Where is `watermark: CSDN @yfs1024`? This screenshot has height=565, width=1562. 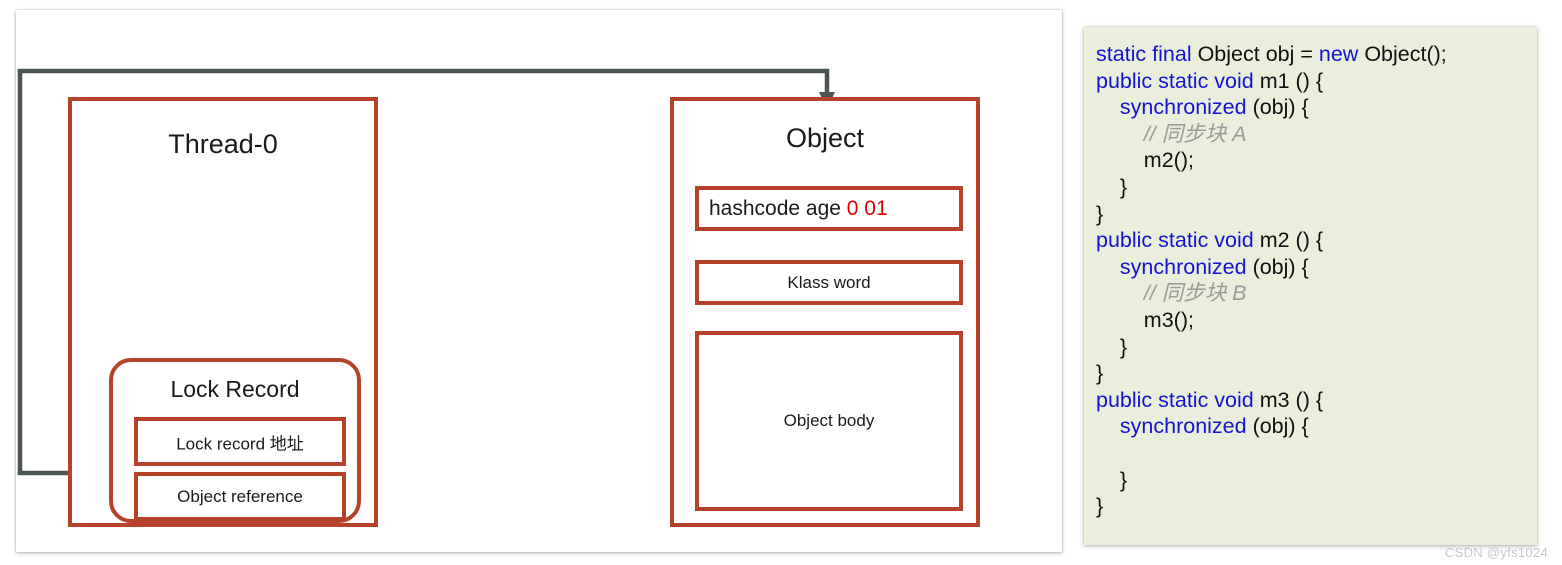 watermark: CSDN @yfs1024 is located at coordinates (1496, 552).